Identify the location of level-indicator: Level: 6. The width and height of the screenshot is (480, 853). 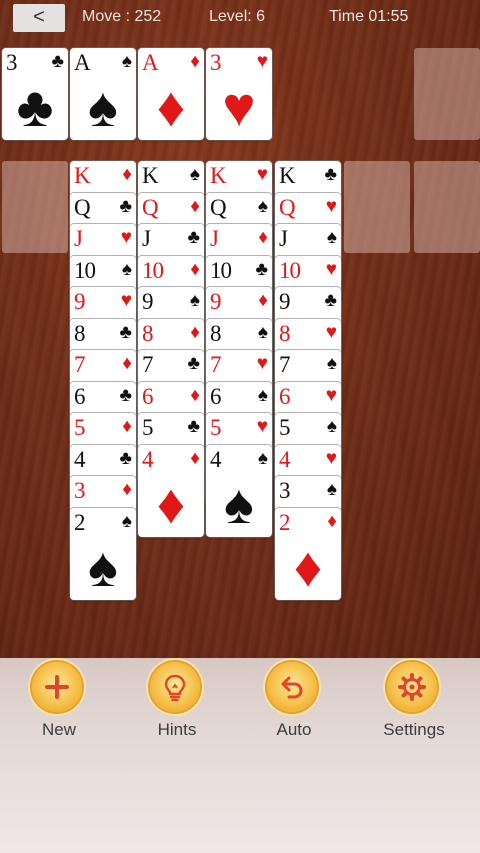
(237, 16).